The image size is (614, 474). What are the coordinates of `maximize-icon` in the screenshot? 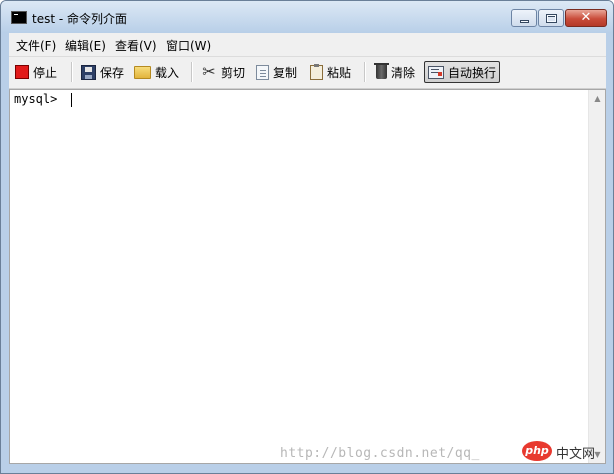 It's located at (551, 18).